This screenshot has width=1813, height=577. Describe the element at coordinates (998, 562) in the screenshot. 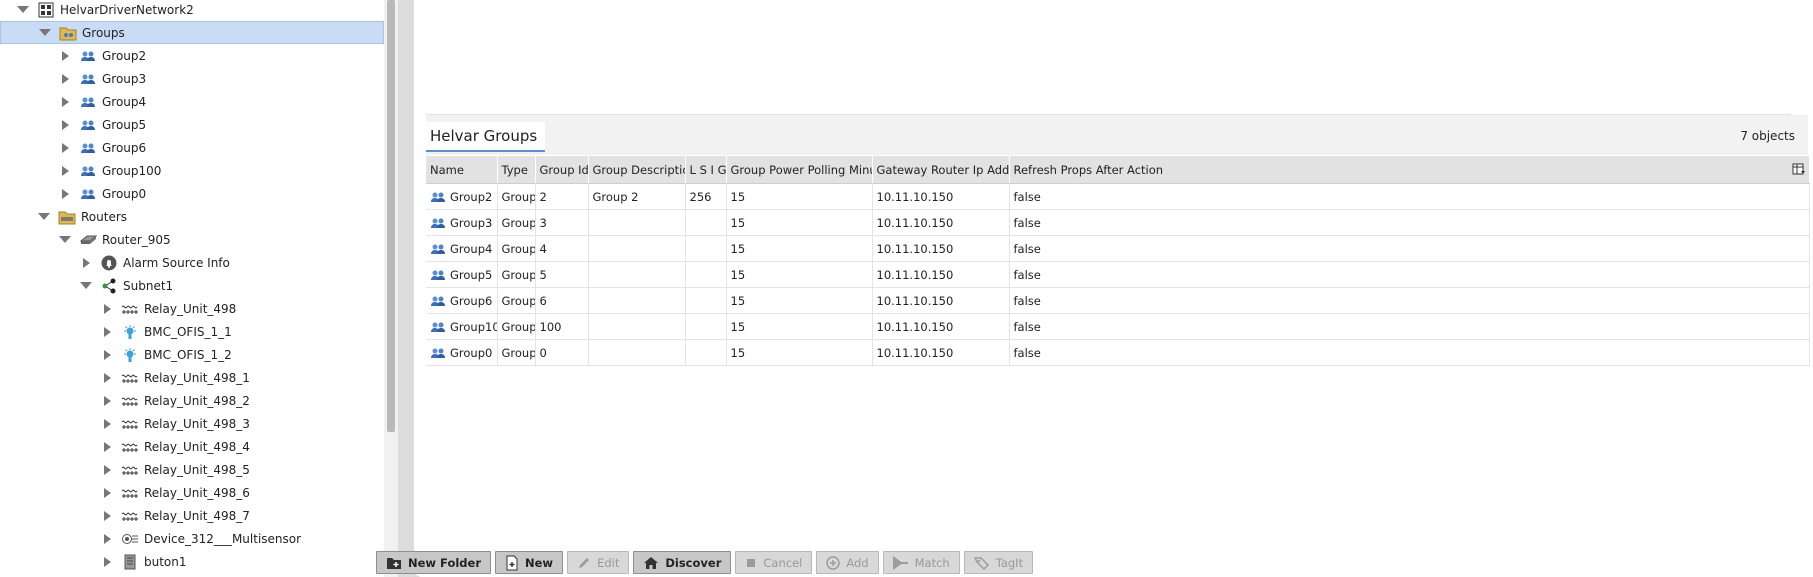

I see `tagit-button: TagIt` at that location.